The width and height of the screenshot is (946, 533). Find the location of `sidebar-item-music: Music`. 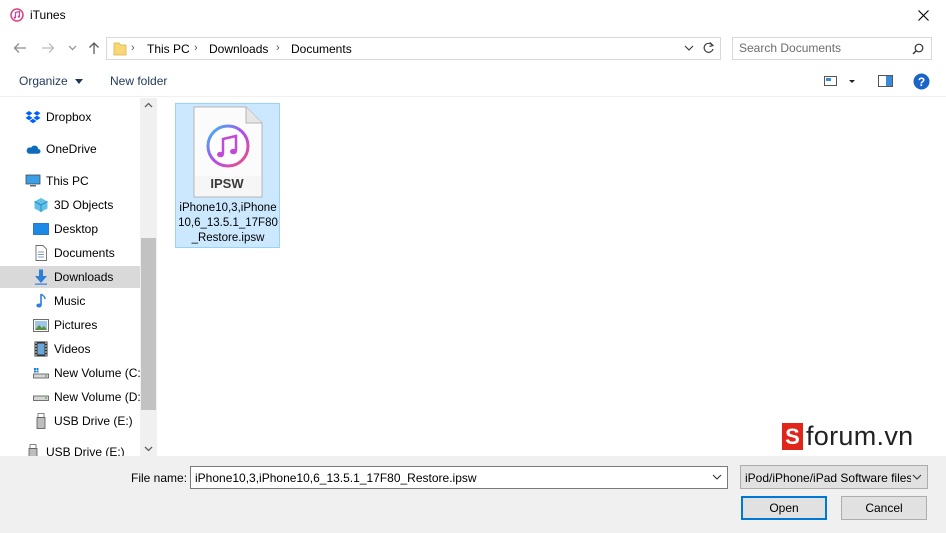

sidebar-item-music: Music is located at coordinates (70, 301).